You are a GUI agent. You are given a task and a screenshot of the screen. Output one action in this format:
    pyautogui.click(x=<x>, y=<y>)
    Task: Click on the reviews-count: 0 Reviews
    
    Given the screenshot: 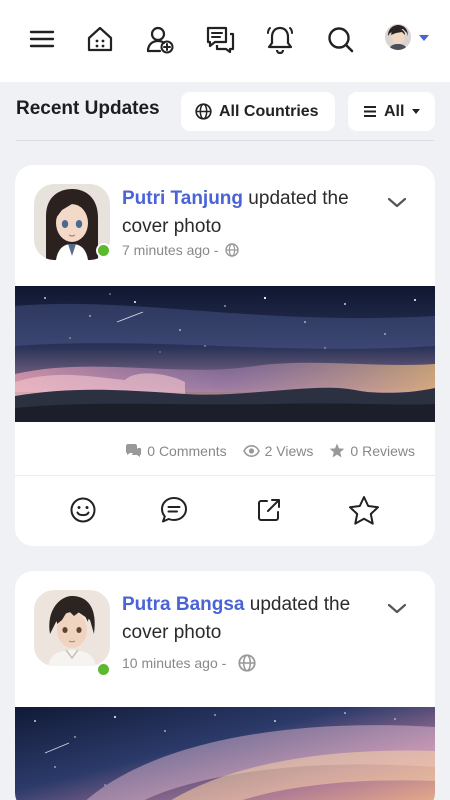 What is the action you would take?
    pyautogui.click(x=372, y=451)
    